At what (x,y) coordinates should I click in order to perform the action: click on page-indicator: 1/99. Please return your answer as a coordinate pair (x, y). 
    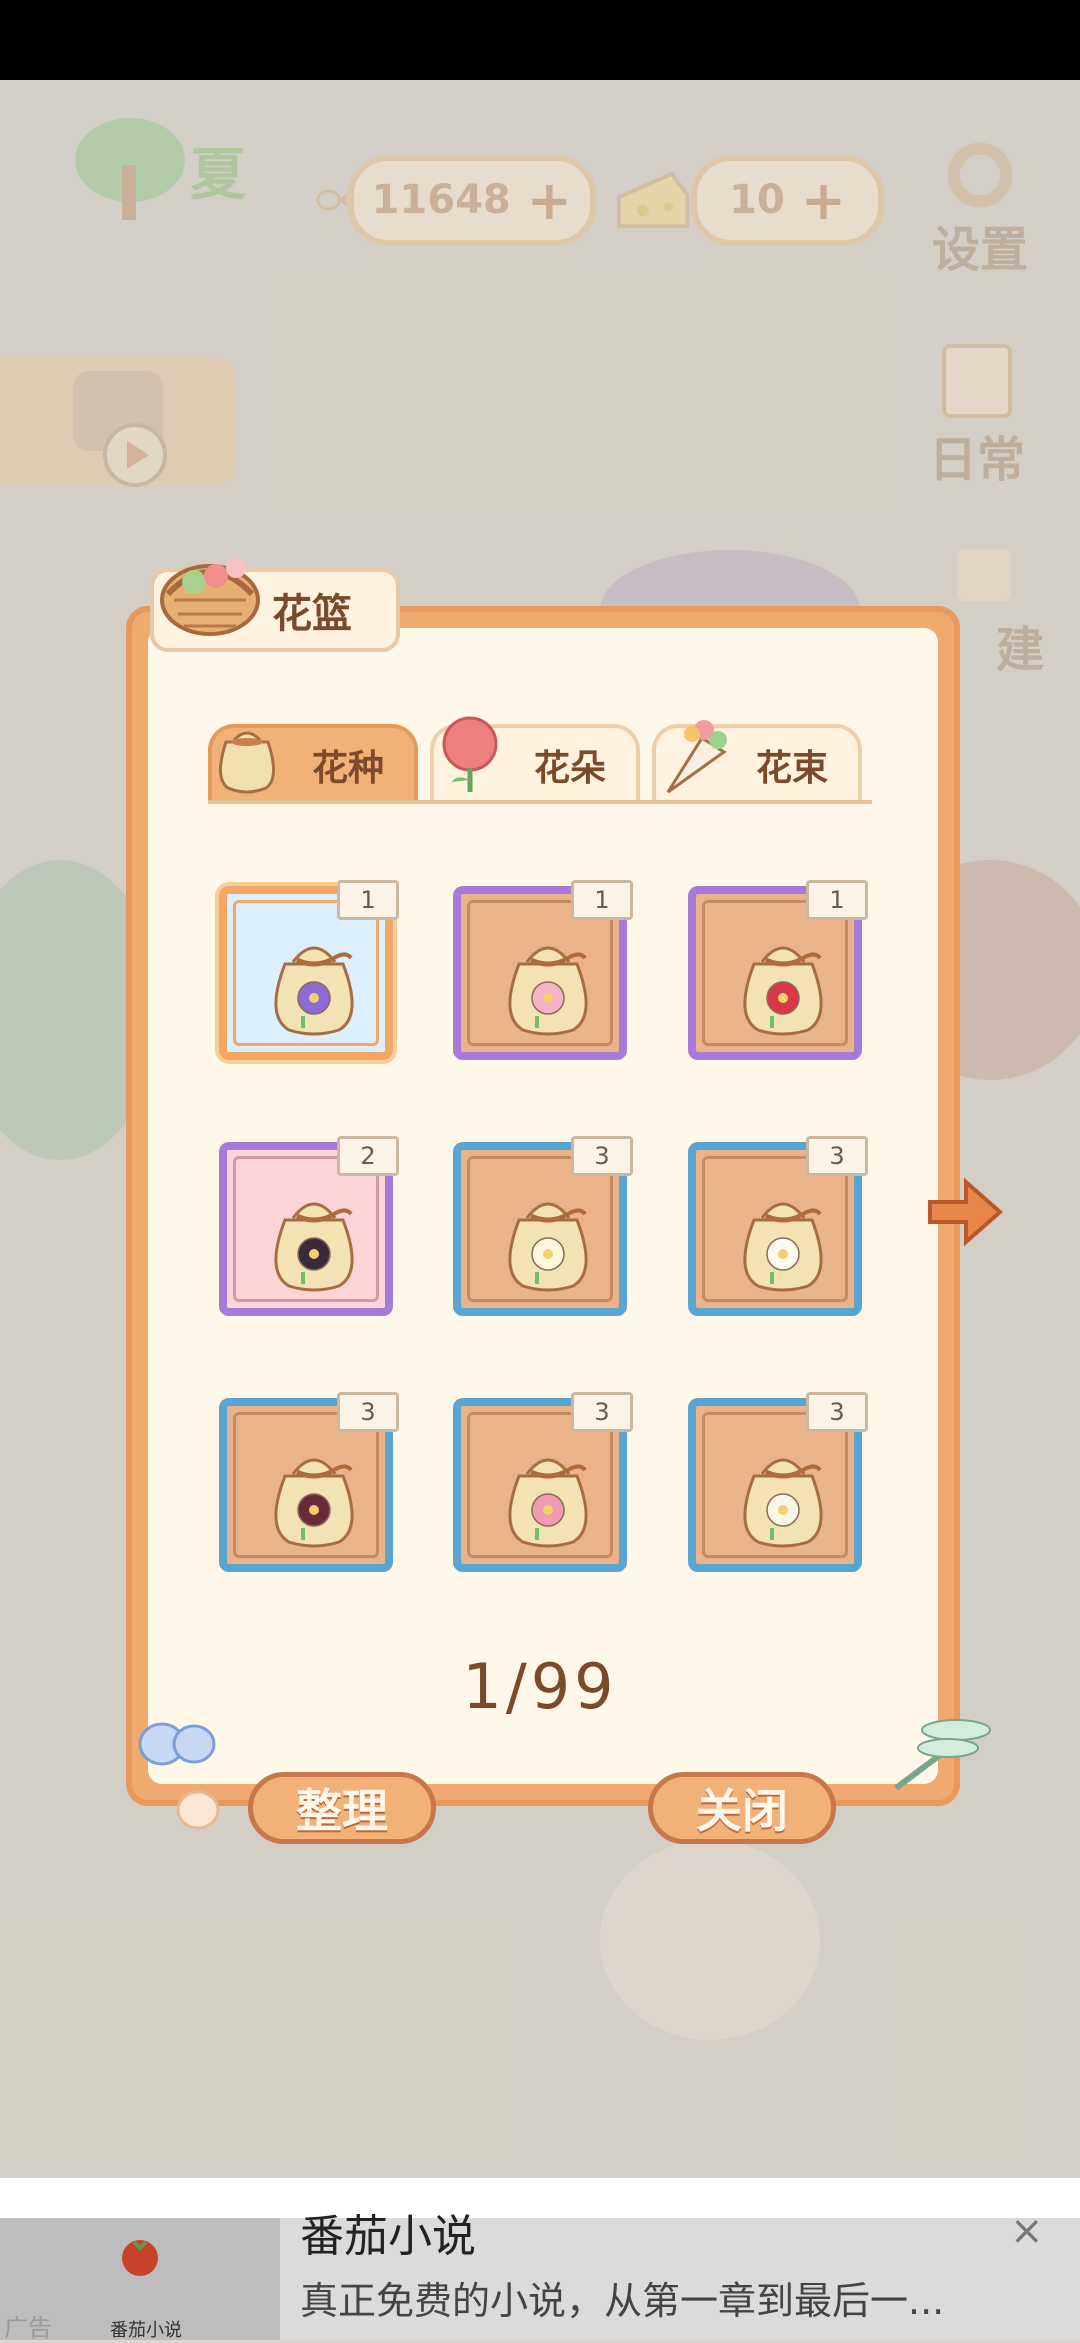
    Looking at the image, I should click on (540, 1686).